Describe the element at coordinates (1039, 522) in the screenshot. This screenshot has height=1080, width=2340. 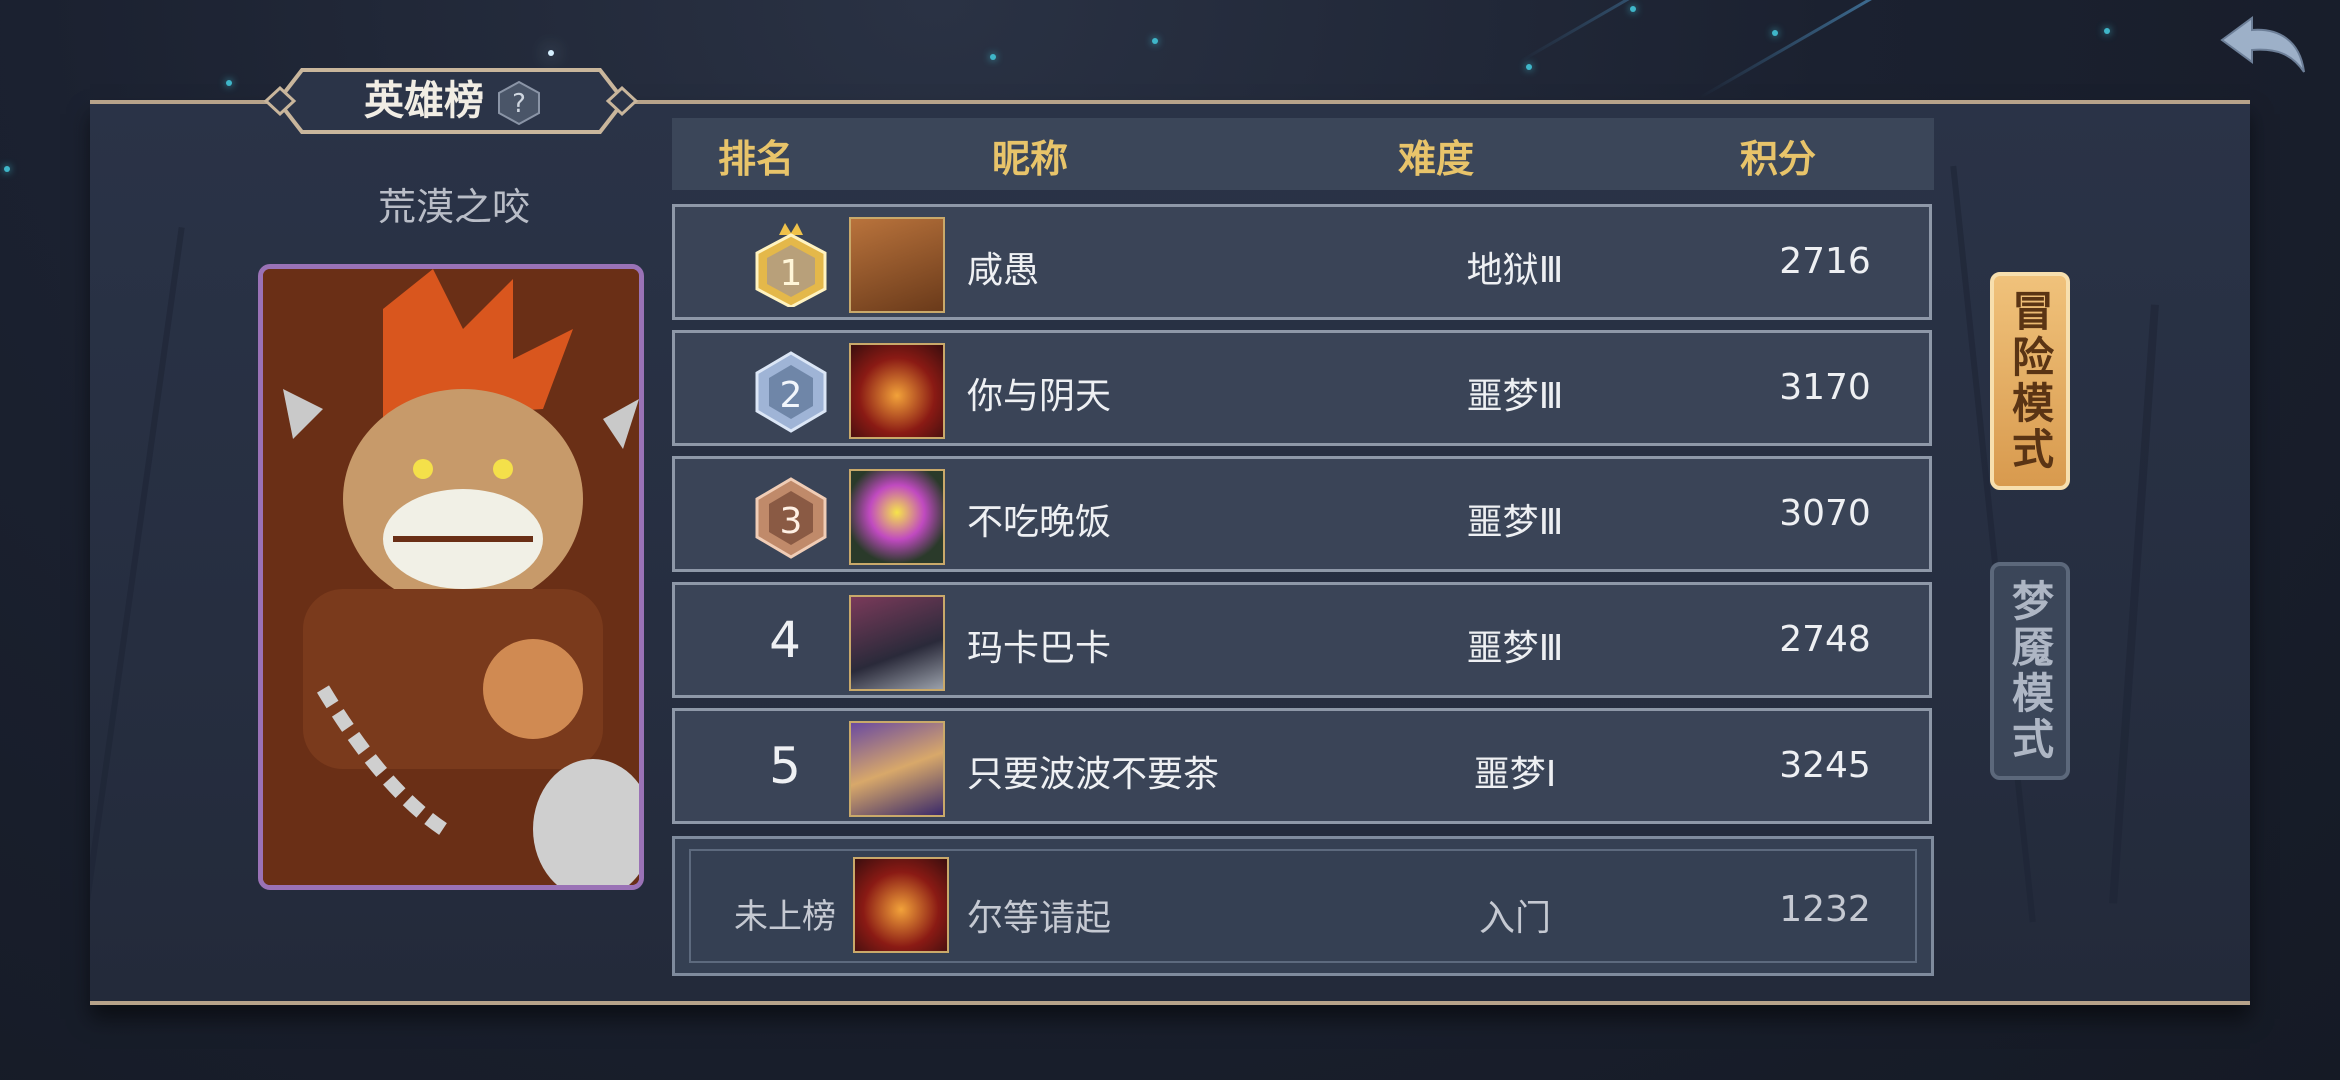
I see `player-nickname: 不吃晚饭` at that location.